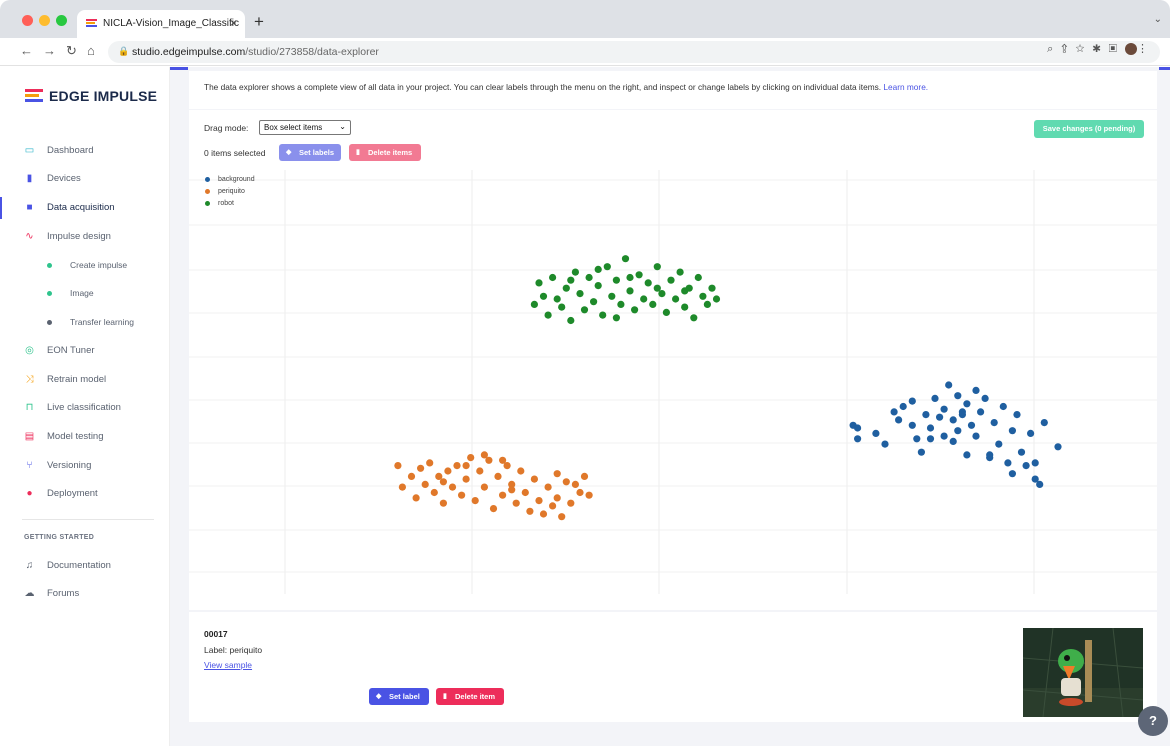 The image size is (1170, 746). Describe the element at coordinates (161, 24) in the screenshot. I see `browser-tab: NICLA-Vision_Image_Classific ×` at that location.